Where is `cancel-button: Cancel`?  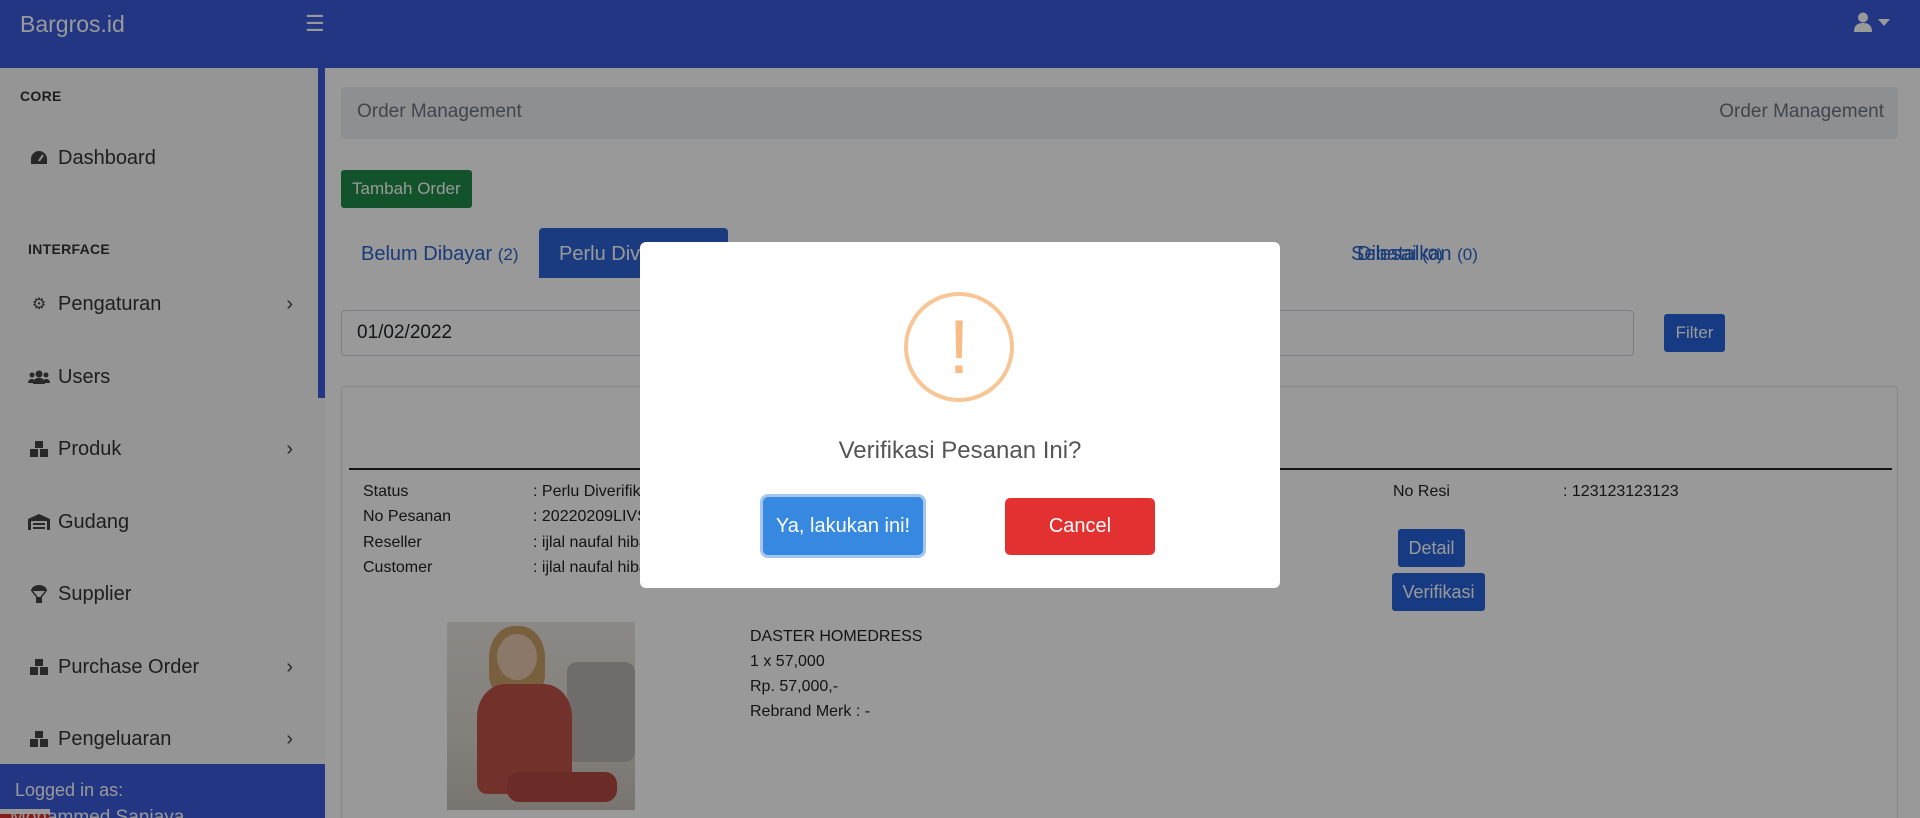
cancel-button: Cancel is located at coordinates (1080, 526).